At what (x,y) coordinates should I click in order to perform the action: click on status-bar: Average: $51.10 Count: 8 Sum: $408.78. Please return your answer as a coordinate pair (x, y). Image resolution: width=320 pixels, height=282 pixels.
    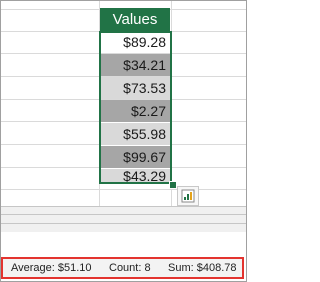
    Looking at the image, I should click on (122, 268).